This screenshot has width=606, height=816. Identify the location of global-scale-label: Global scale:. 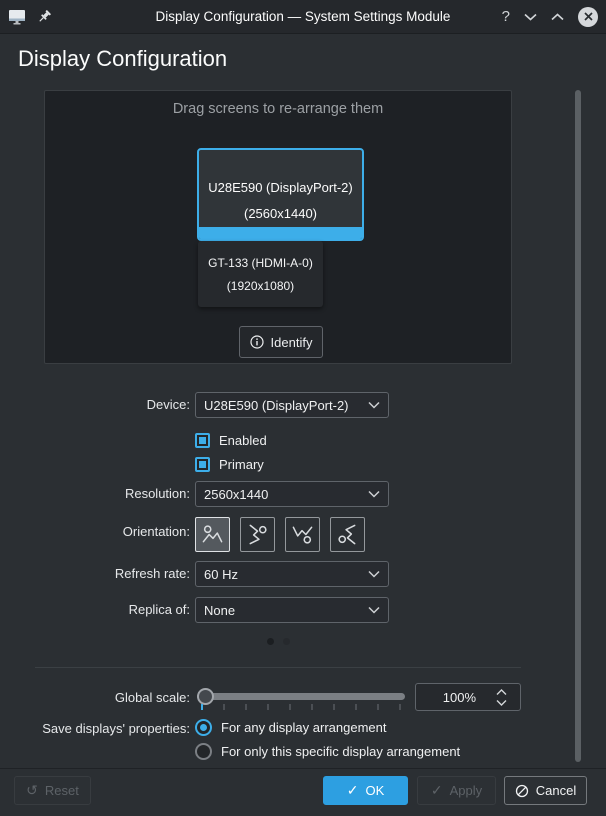
(152, 697).